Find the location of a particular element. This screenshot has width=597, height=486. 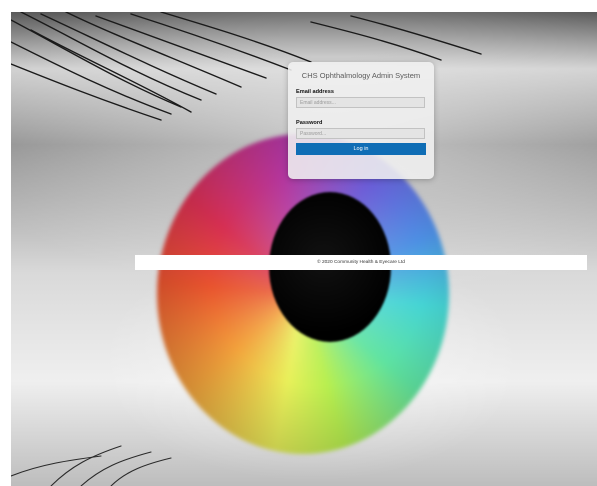

footer-bar: © 2020 Community Health & Eyecare Ltd is located at coordinates (361, 262).